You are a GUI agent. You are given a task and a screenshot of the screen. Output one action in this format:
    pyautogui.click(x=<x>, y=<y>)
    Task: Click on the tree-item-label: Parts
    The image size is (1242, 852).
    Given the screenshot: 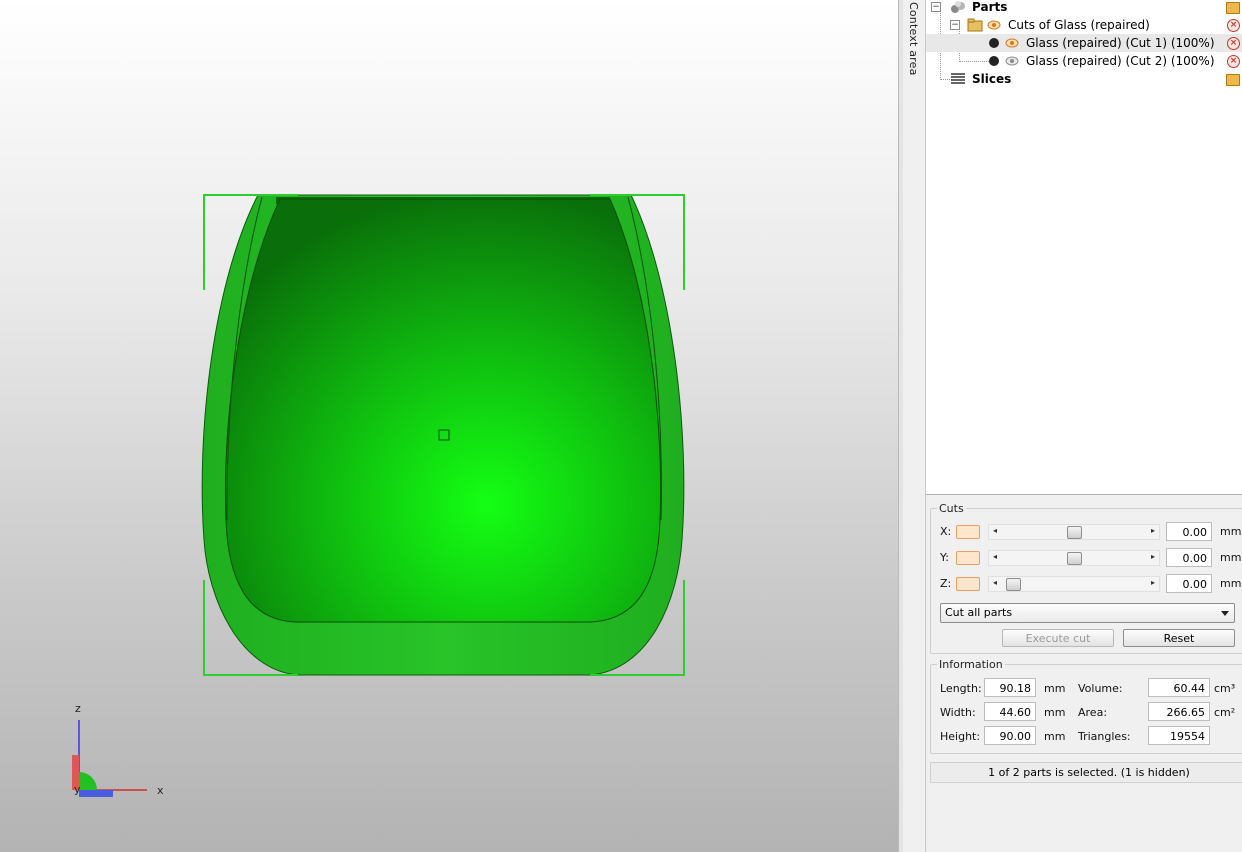 What is the action you would take?
    pyautogui.click(x=990, y=7)
    